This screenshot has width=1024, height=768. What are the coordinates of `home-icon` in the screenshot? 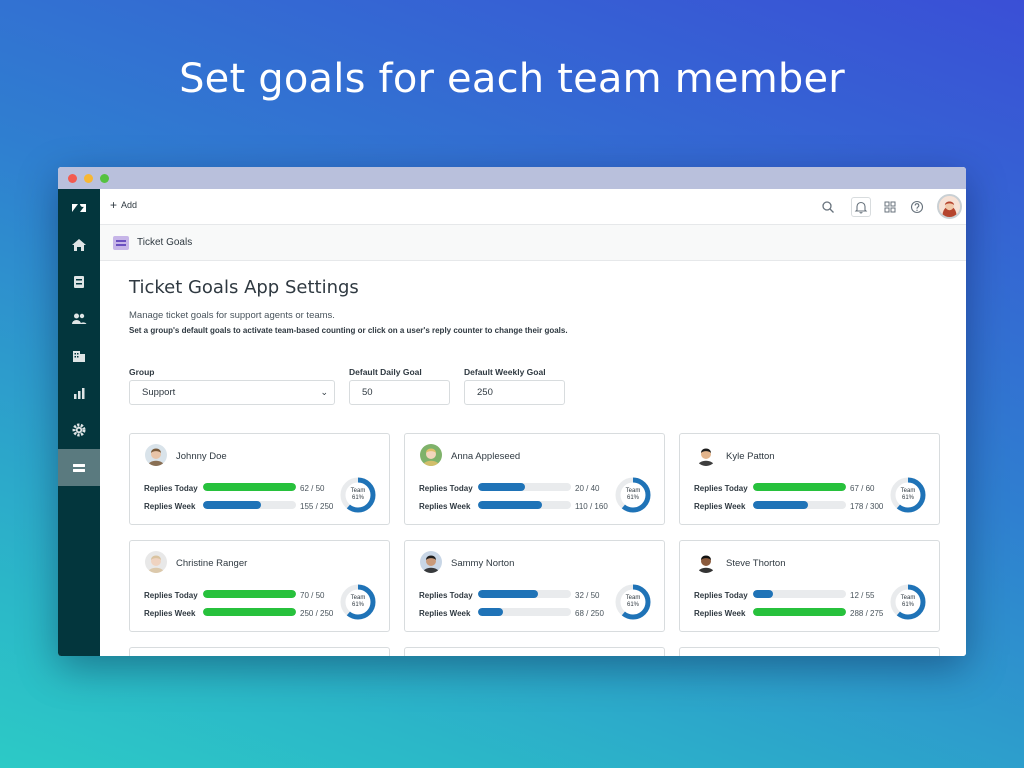 It's located at (79, 244).